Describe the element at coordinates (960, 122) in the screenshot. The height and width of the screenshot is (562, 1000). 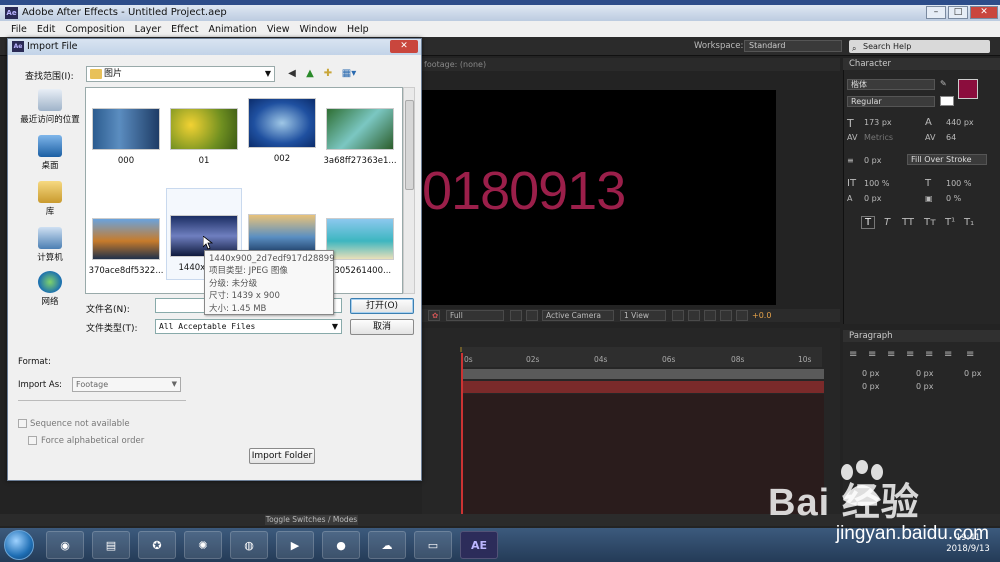
I see `leading-value: 440 px` at that location.